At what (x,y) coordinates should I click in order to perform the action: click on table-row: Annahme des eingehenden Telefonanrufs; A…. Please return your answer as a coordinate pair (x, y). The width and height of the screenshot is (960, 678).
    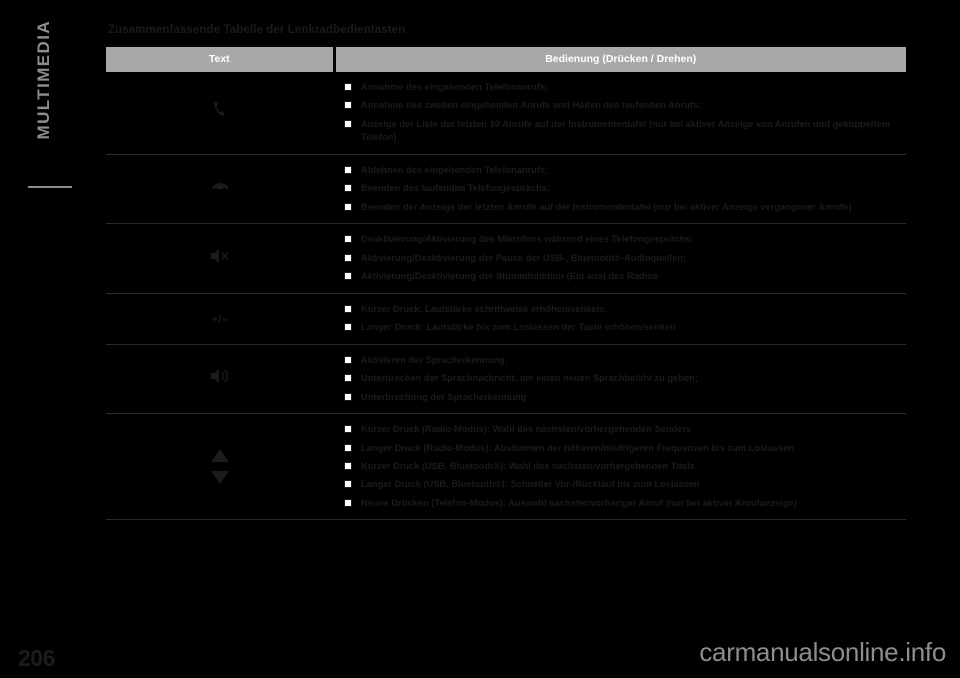
    Looking at the image, I should click on (506, 113).